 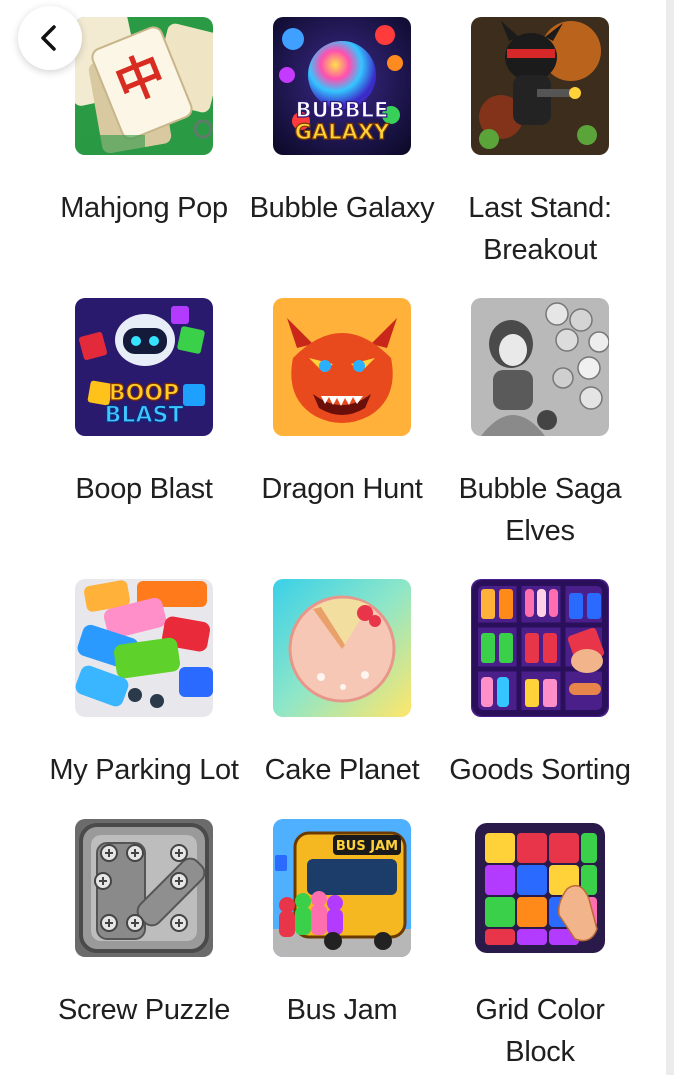 I want to click on back-button, so click(x=50, y=38).